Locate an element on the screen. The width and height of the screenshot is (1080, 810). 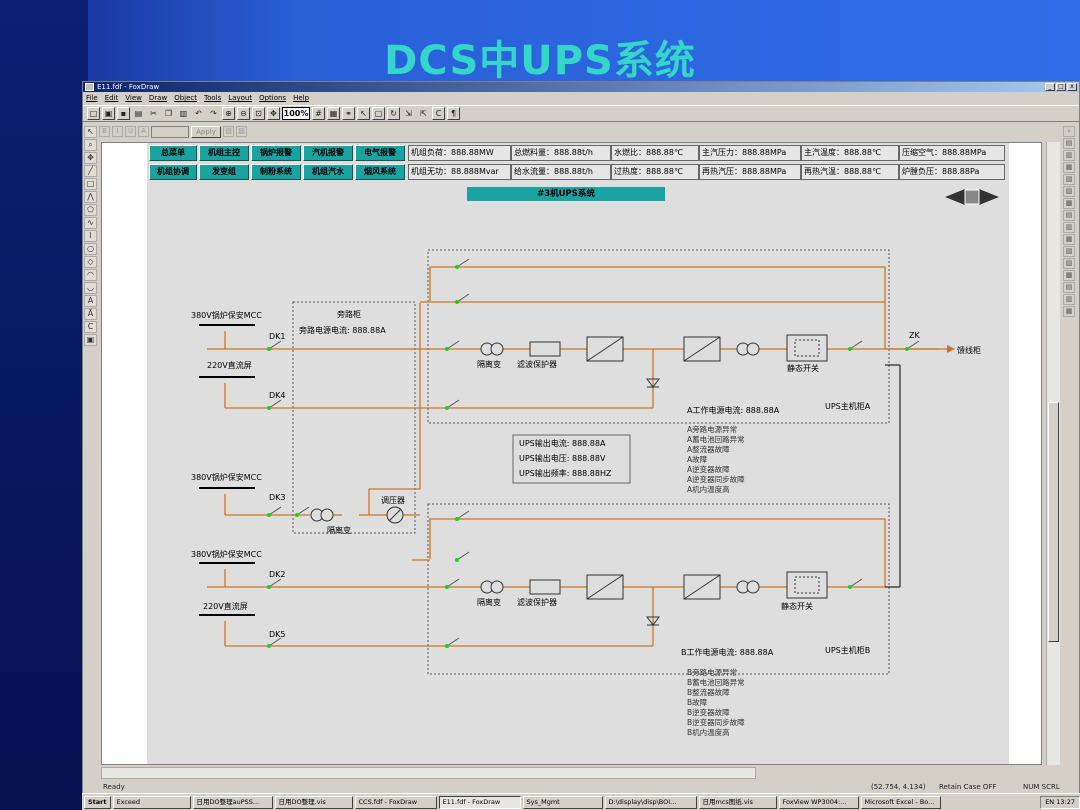
apply-button: Apply is located at coordinates (206, 131).